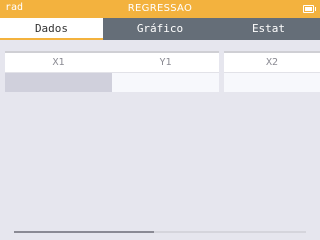 This screenshot has height=240, width=320. I want to click on column-header-x2: X2, so click(272, 62).